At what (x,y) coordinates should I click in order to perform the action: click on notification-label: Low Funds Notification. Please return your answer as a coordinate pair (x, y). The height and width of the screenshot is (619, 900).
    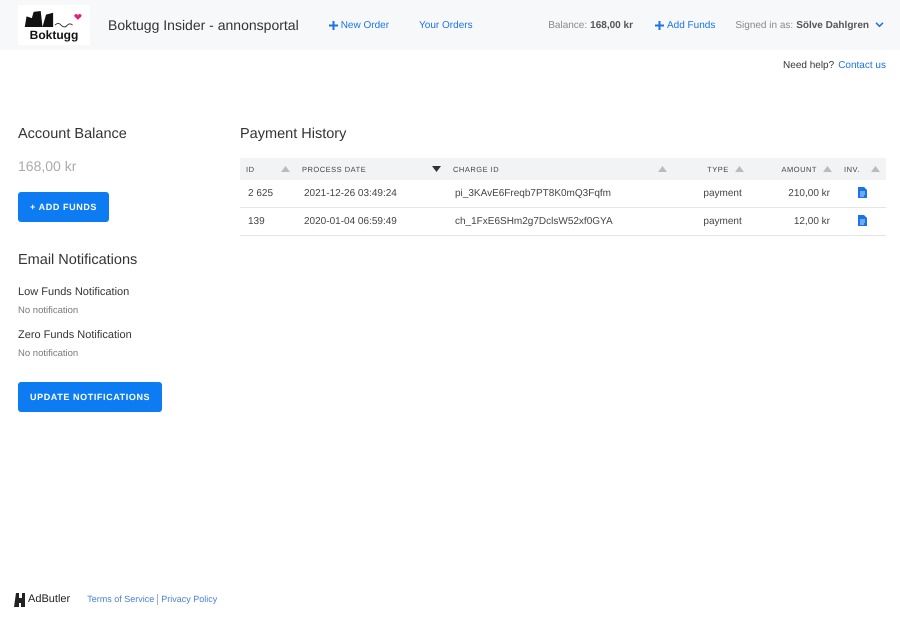
    Looking at the image, I should click on (74, 292).